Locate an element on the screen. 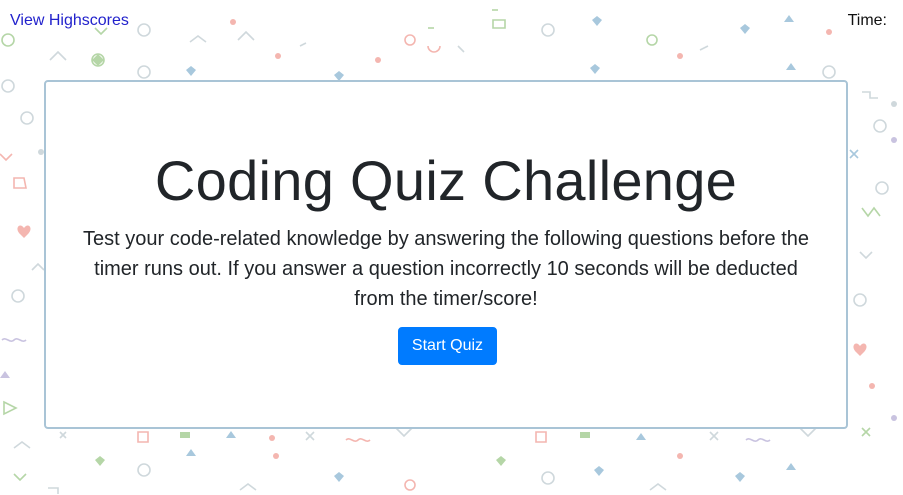 The image size is (903, 495). top-bar: View Highscores Time: is located at coordinates (451, 22).